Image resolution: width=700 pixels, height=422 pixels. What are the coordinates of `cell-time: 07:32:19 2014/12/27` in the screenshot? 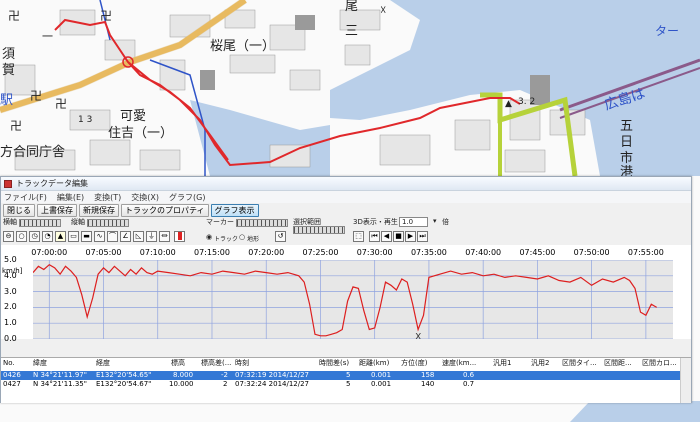 It's located at (272, 375).